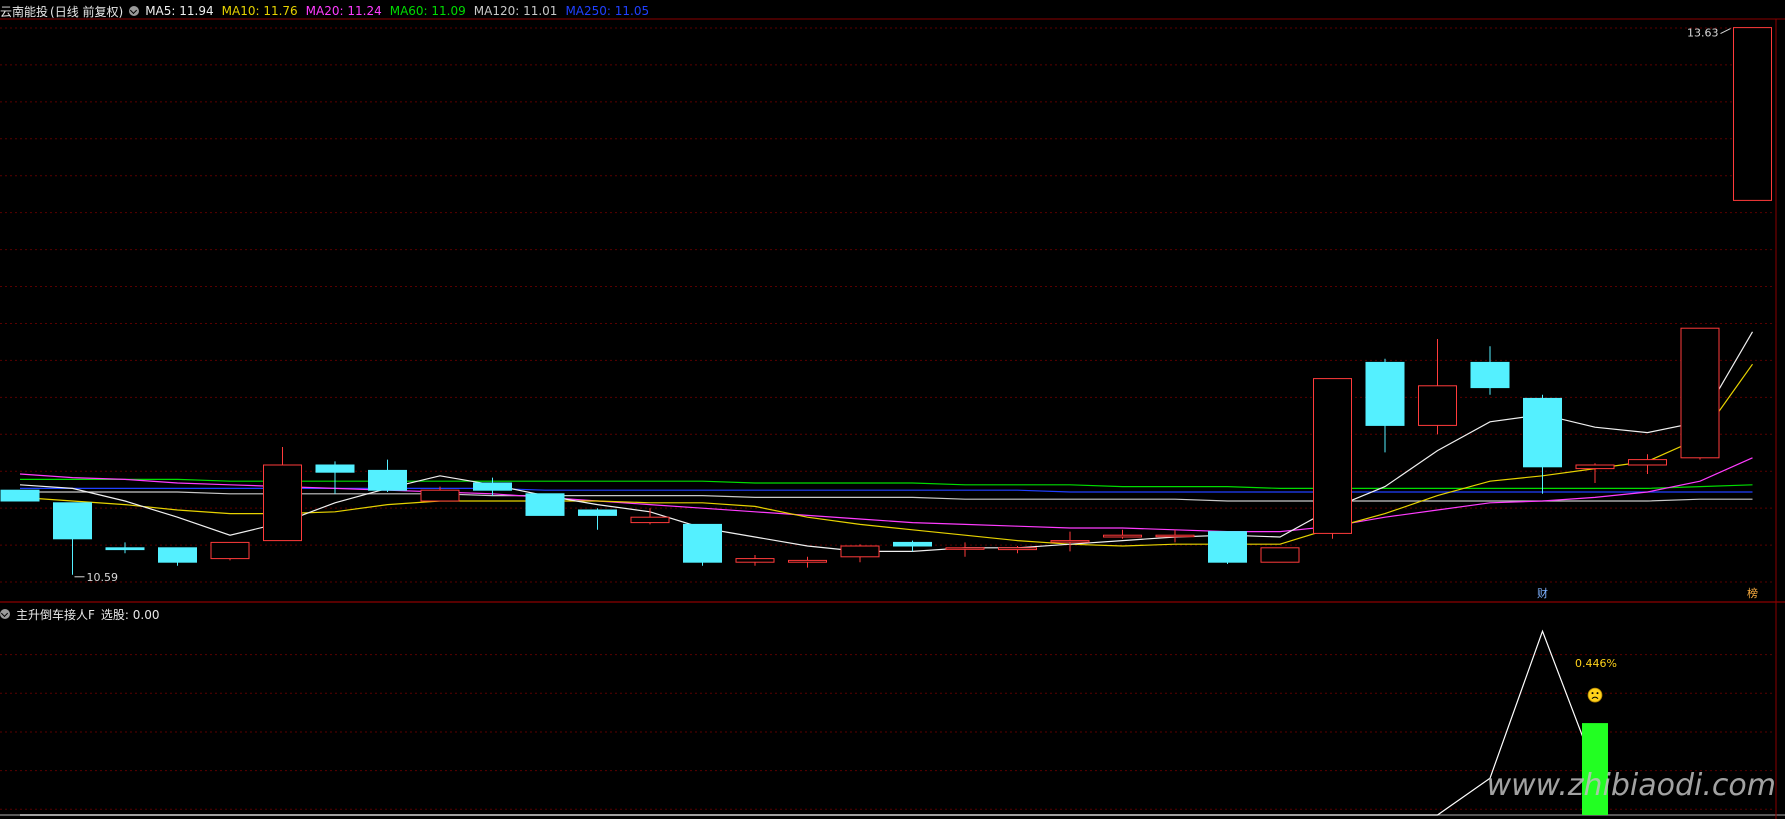 The height and width of the screenshot is (819, 1785). What do you see at coordinates (87, 11) in the screenshot?
I see `chart-mode-label: (日线 前复权)` at bounding box center [87, 11].